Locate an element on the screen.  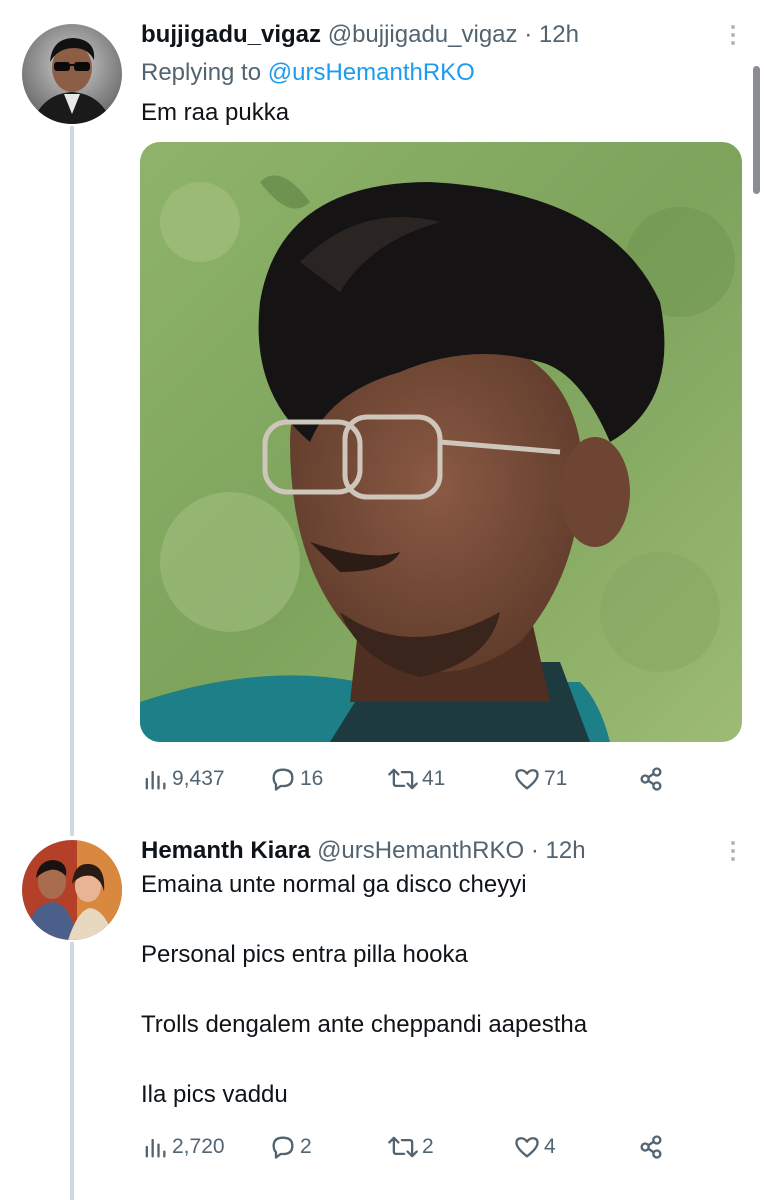
user-handle: @ursHemanthRKO is located at coordinates (420, 850).